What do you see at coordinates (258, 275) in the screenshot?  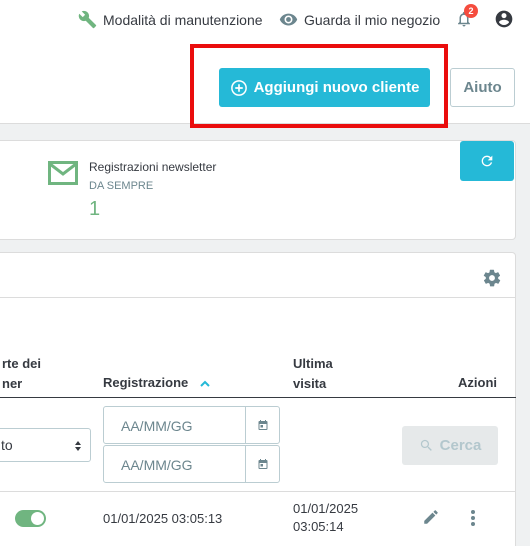 I see `table-card-header` at bounding box center [258, 275].